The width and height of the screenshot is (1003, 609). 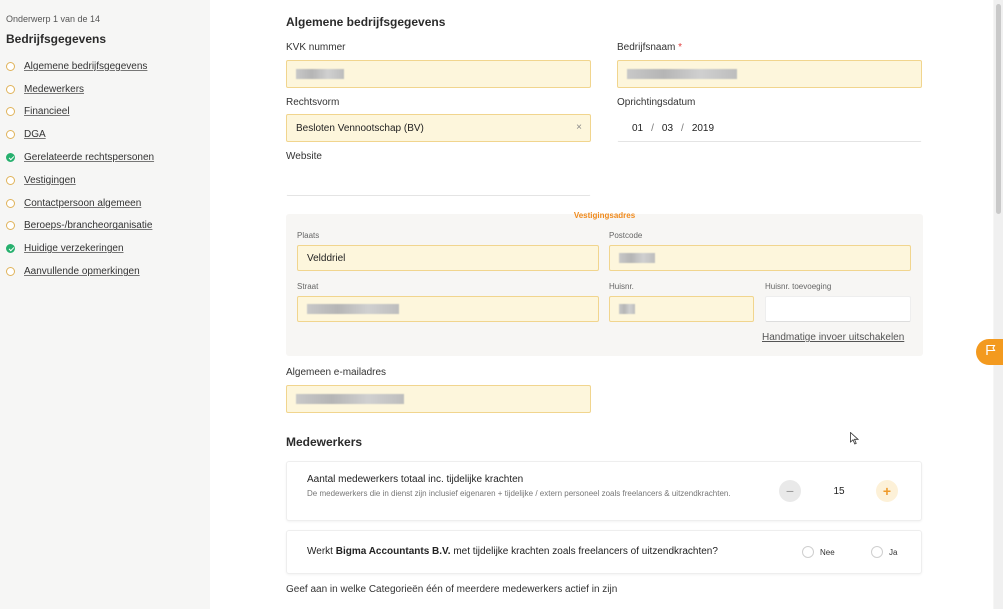 I want to click on date-month: 03, so click(x=667, y=128).